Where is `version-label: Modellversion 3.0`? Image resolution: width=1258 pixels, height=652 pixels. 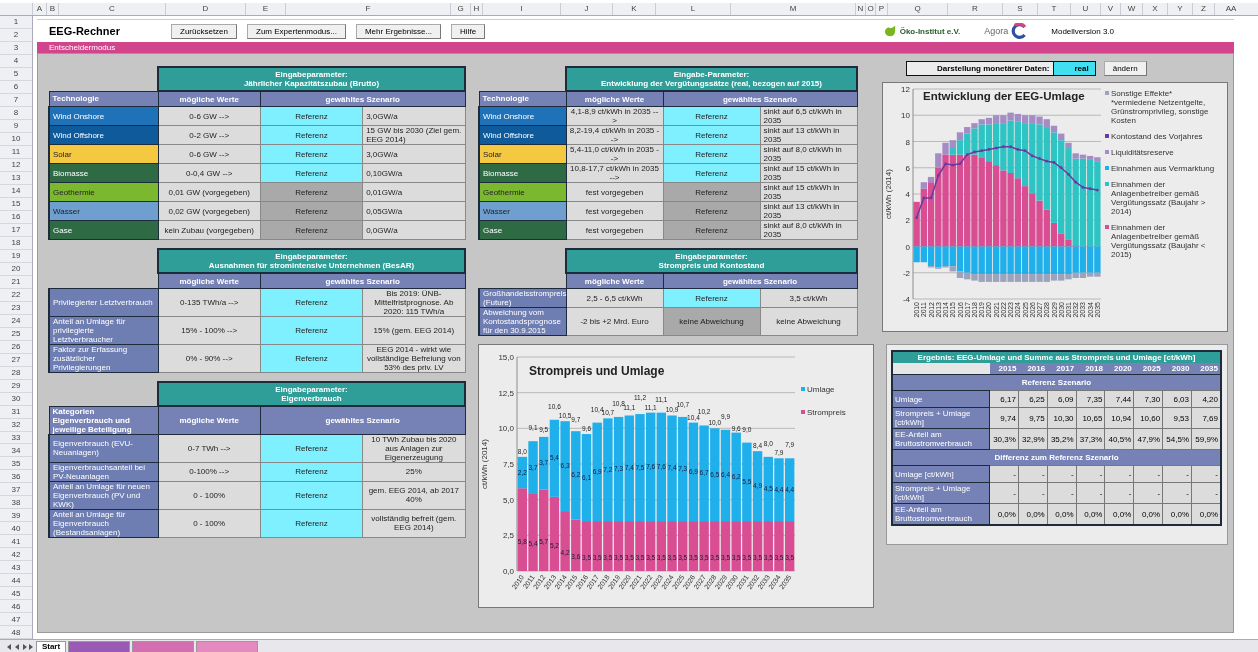
version-label: Modellversion 3.0 is located at coordinates (1082, 31).